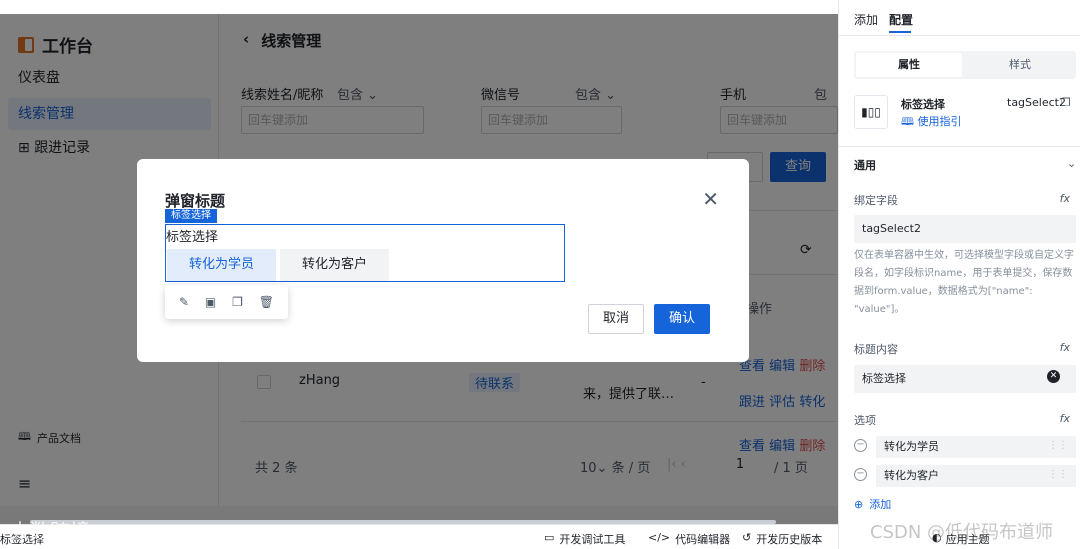 This screenshot has height=549, width=1080. Describe the element at coordinates (1053, 376) in the screenshot. I see `clear-icon: ✕` at that location.